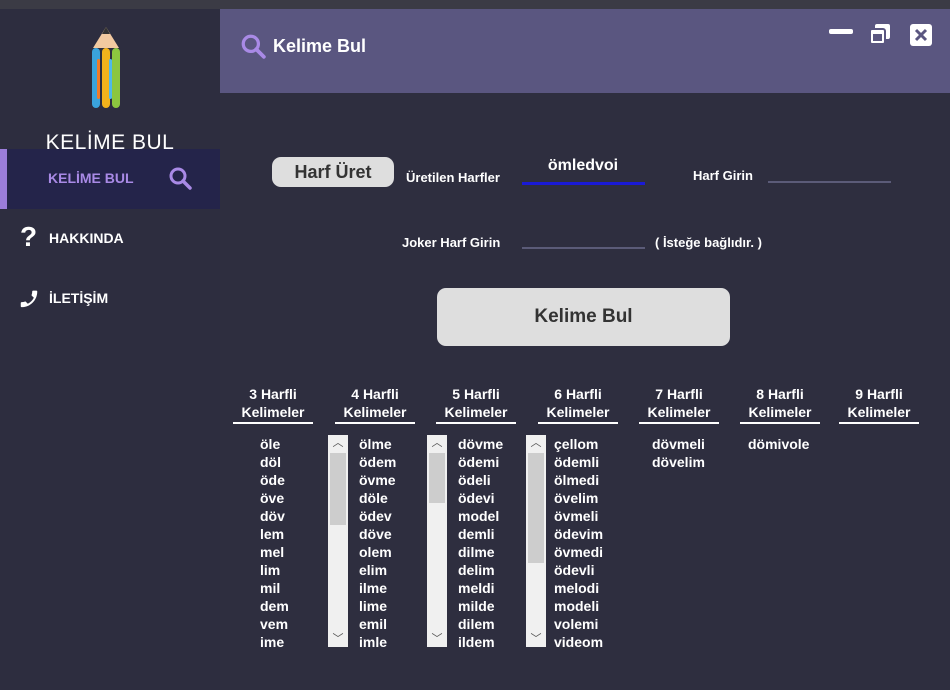  I want to click on list-item: ödemli, so click(577, 462).